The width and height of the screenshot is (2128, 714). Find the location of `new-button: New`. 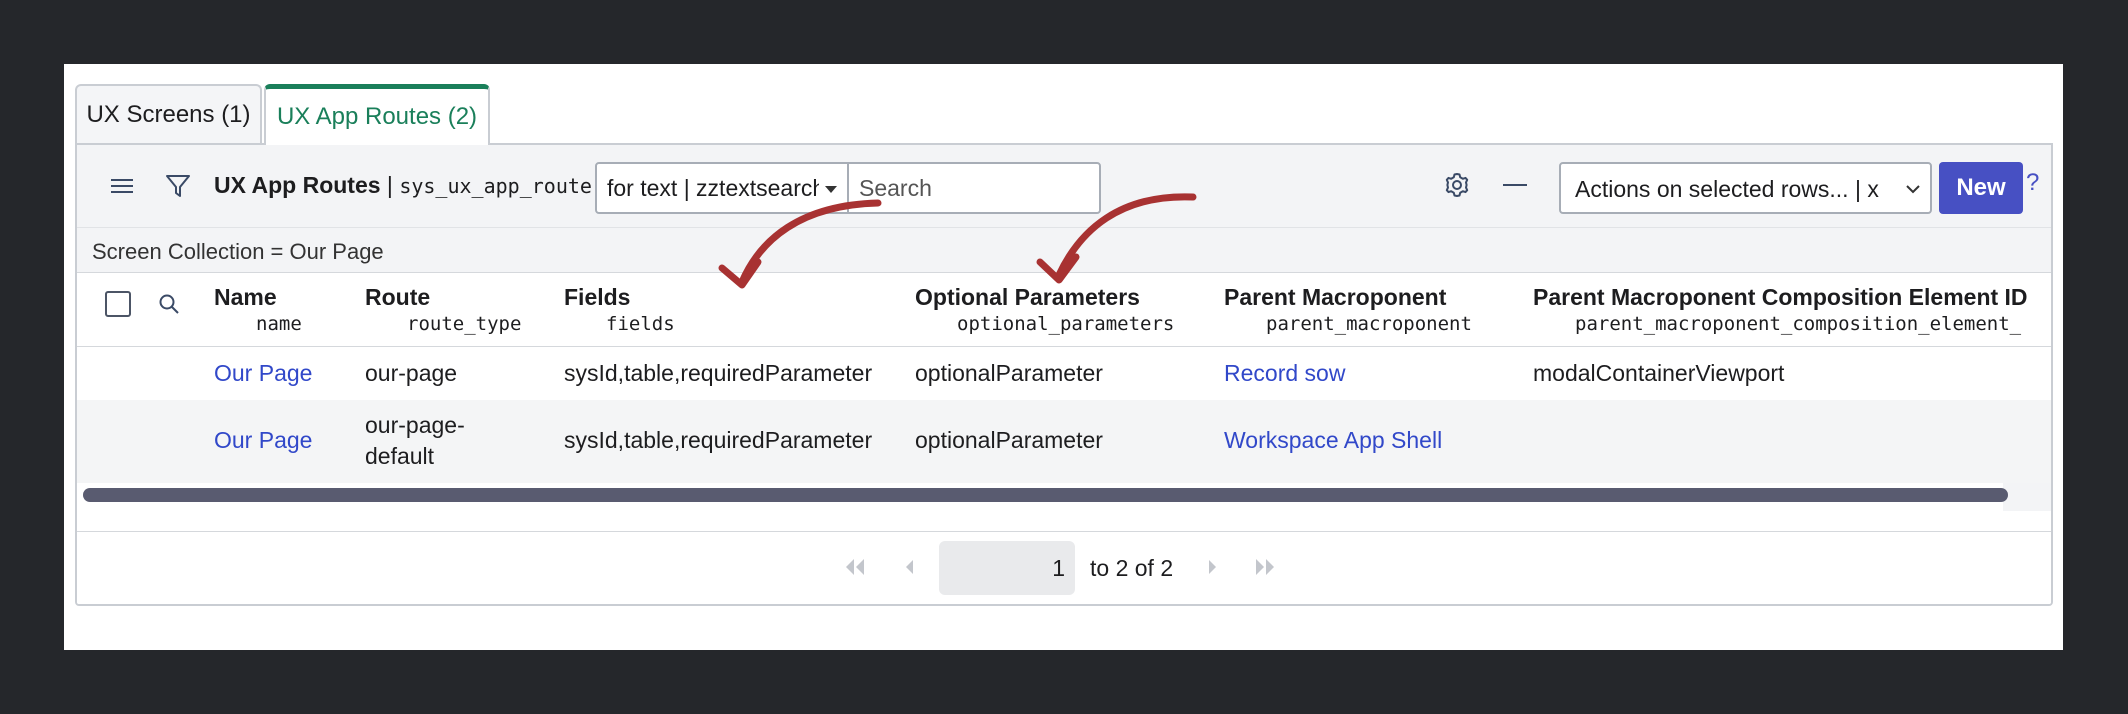

new-button: New is located at coordinates (1981, 188).